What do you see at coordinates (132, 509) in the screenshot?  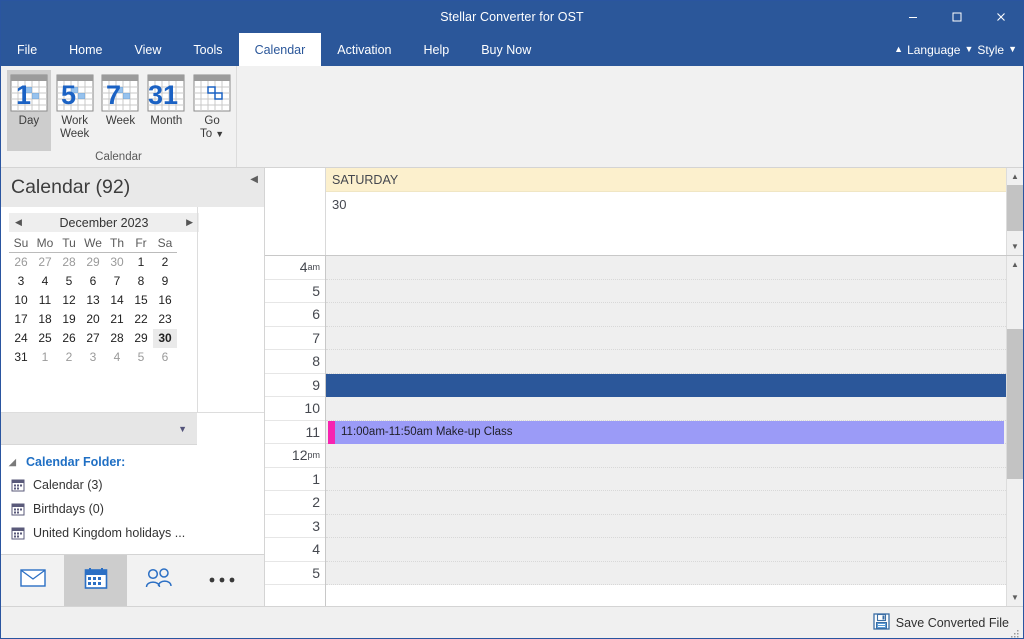 I see `folder-item-birthdays: Birthdays (0)` at bounding box center [132, 509].